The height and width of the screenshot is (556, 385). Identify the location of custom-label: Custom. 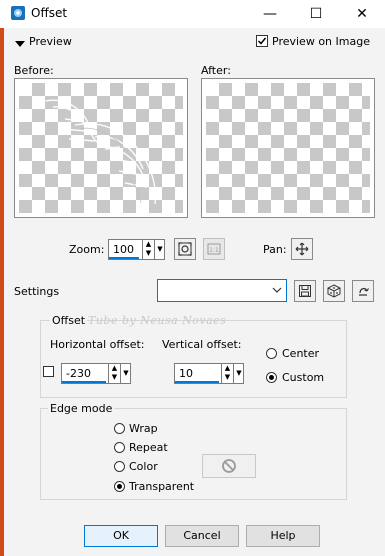
(303, 377).